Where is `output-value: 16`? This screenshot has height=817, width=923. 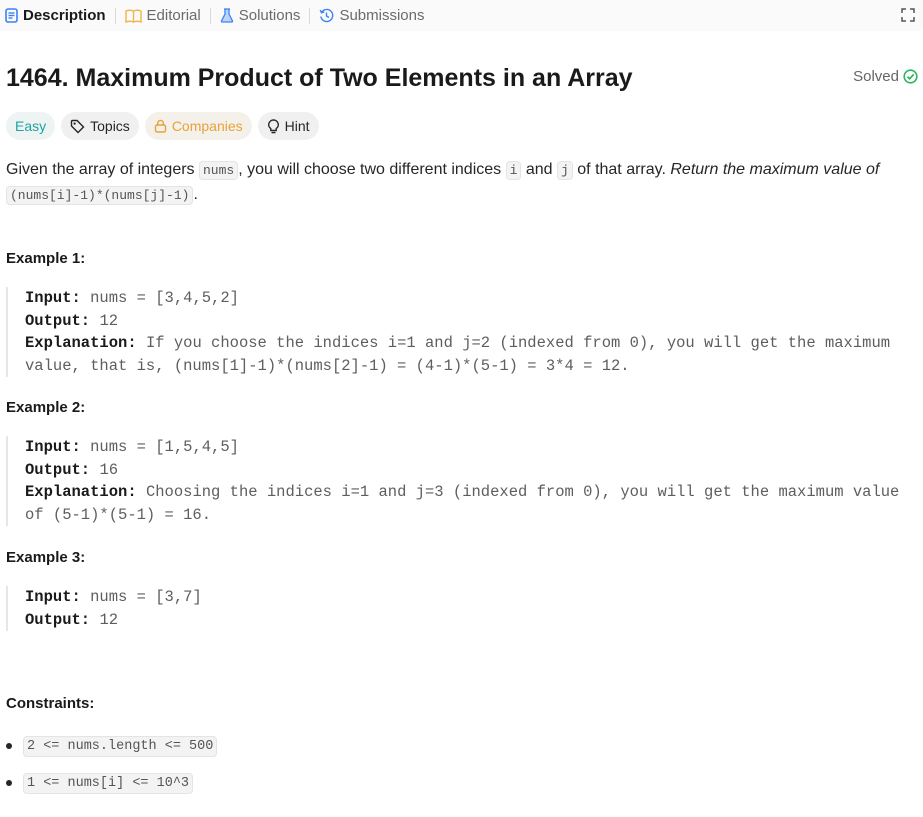 output-value: 16 is located at coordinates (109, 469).